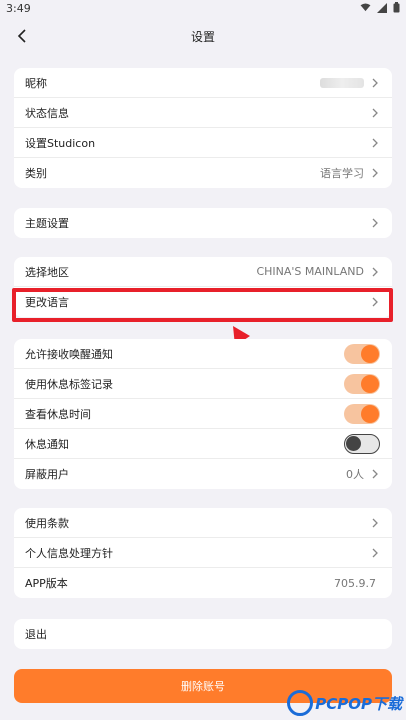 This screenshot has width=406, height=720. I want to click on about-card: 使用条款 个人信息处理方针 APP版本 705.9.7, so click(203, 553).